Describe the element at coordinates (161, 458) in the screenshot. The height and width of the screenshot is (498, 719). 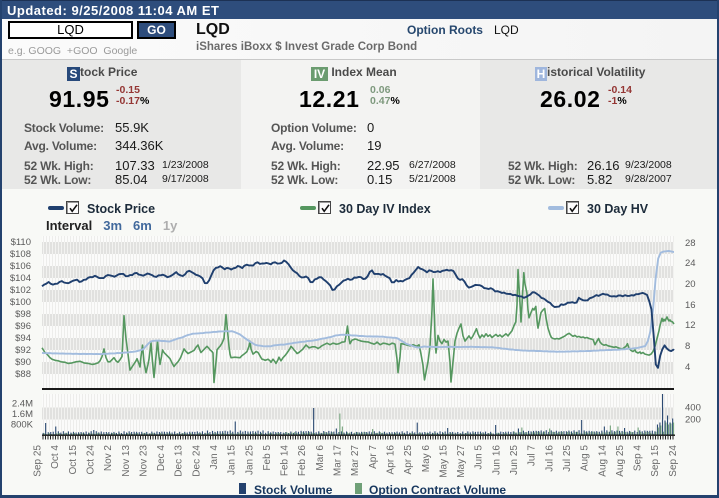
I see `svg-text: Dec 4` at that location.